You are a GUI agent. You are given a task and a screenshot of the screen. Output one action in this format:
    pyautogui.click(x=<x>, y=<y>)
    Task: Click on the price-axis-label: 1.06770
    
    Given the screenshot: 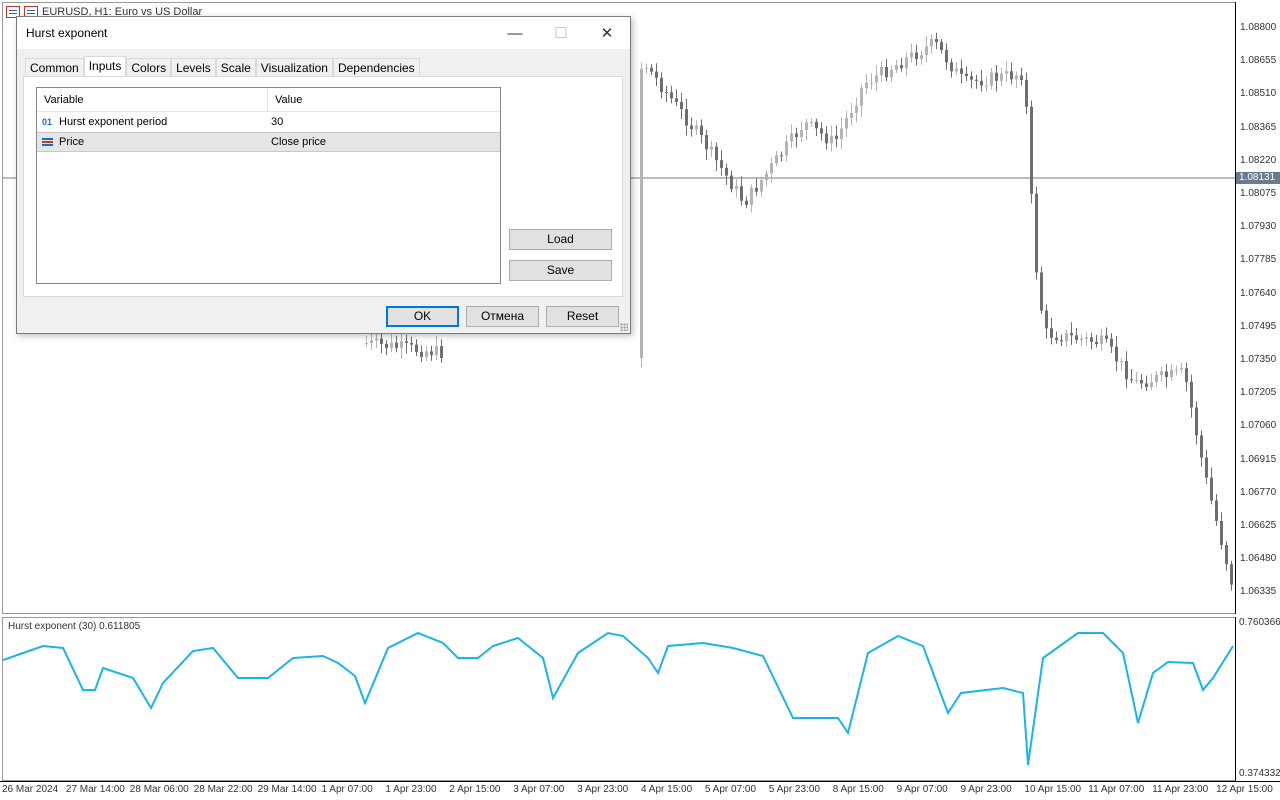 What is the action you would take?
    pyautogui.click(x=1258, y=492)
    